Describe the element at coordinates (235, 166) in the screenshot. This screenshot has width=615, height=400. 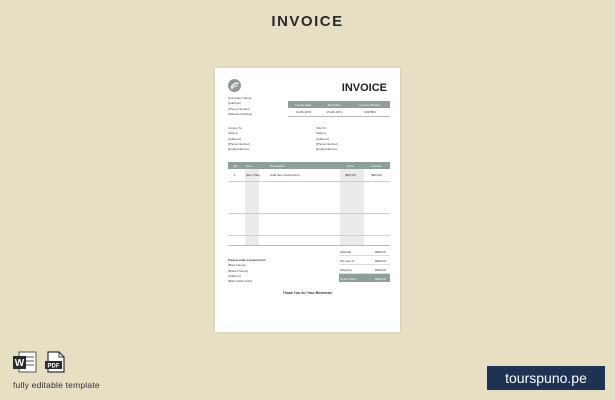
I see `qty-header: Qty` at that location.